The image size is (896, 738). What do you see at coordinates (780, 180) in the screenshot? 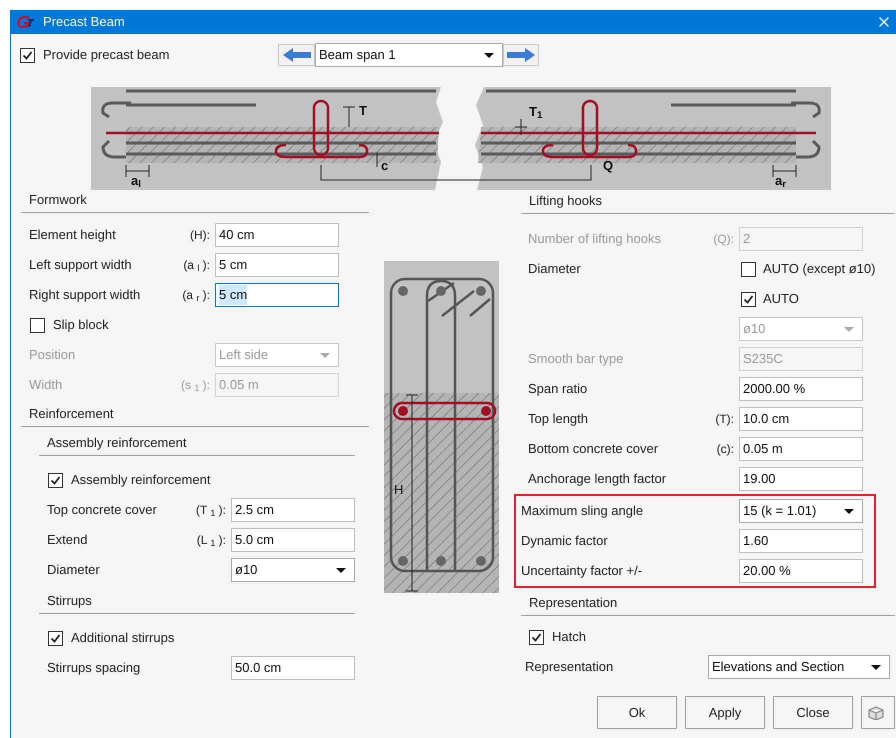
I see `dimension-label: a$_{r}$` at bounding box center [780, 180].